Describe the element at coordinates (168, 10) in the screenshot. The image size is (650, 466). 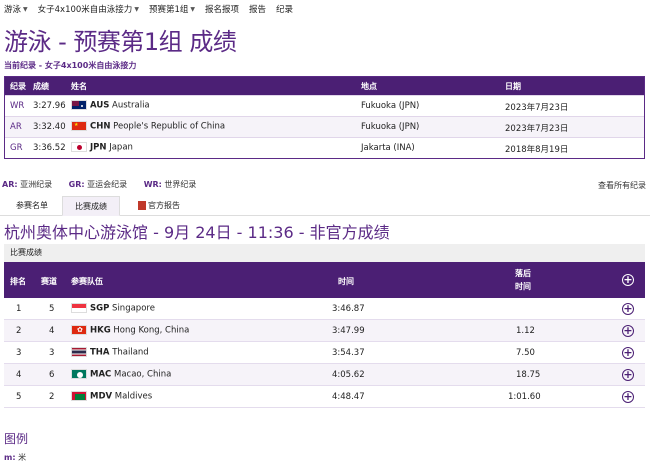
I see `nav-label: 预赛第1组` at that location.